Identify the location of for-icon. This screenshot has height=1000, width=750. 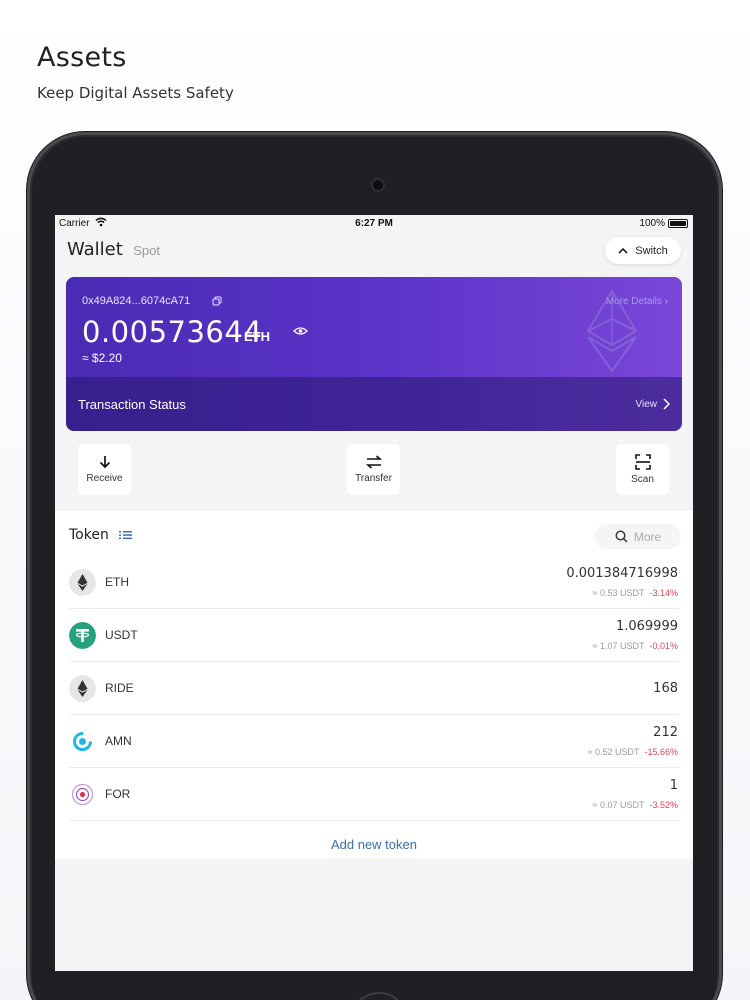
(82, 794).